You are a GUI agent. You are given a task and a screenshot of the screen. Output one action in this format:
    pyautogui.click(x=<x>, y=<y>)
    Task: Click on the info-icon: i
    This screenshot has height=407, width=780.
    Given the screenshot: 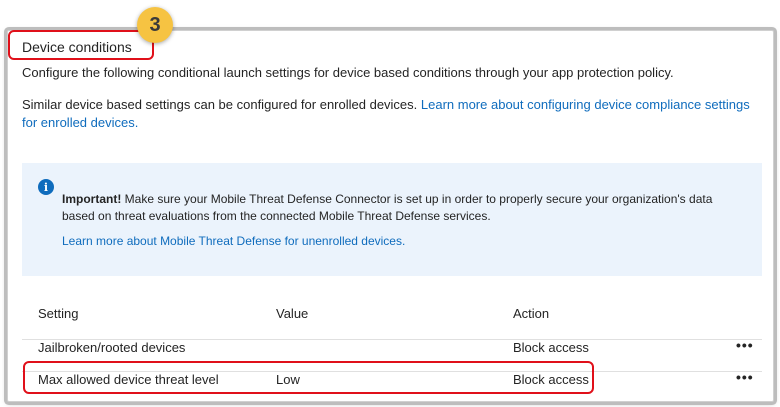 What is the action you would take?
    pyautogui.click(x=46, y=187)
    